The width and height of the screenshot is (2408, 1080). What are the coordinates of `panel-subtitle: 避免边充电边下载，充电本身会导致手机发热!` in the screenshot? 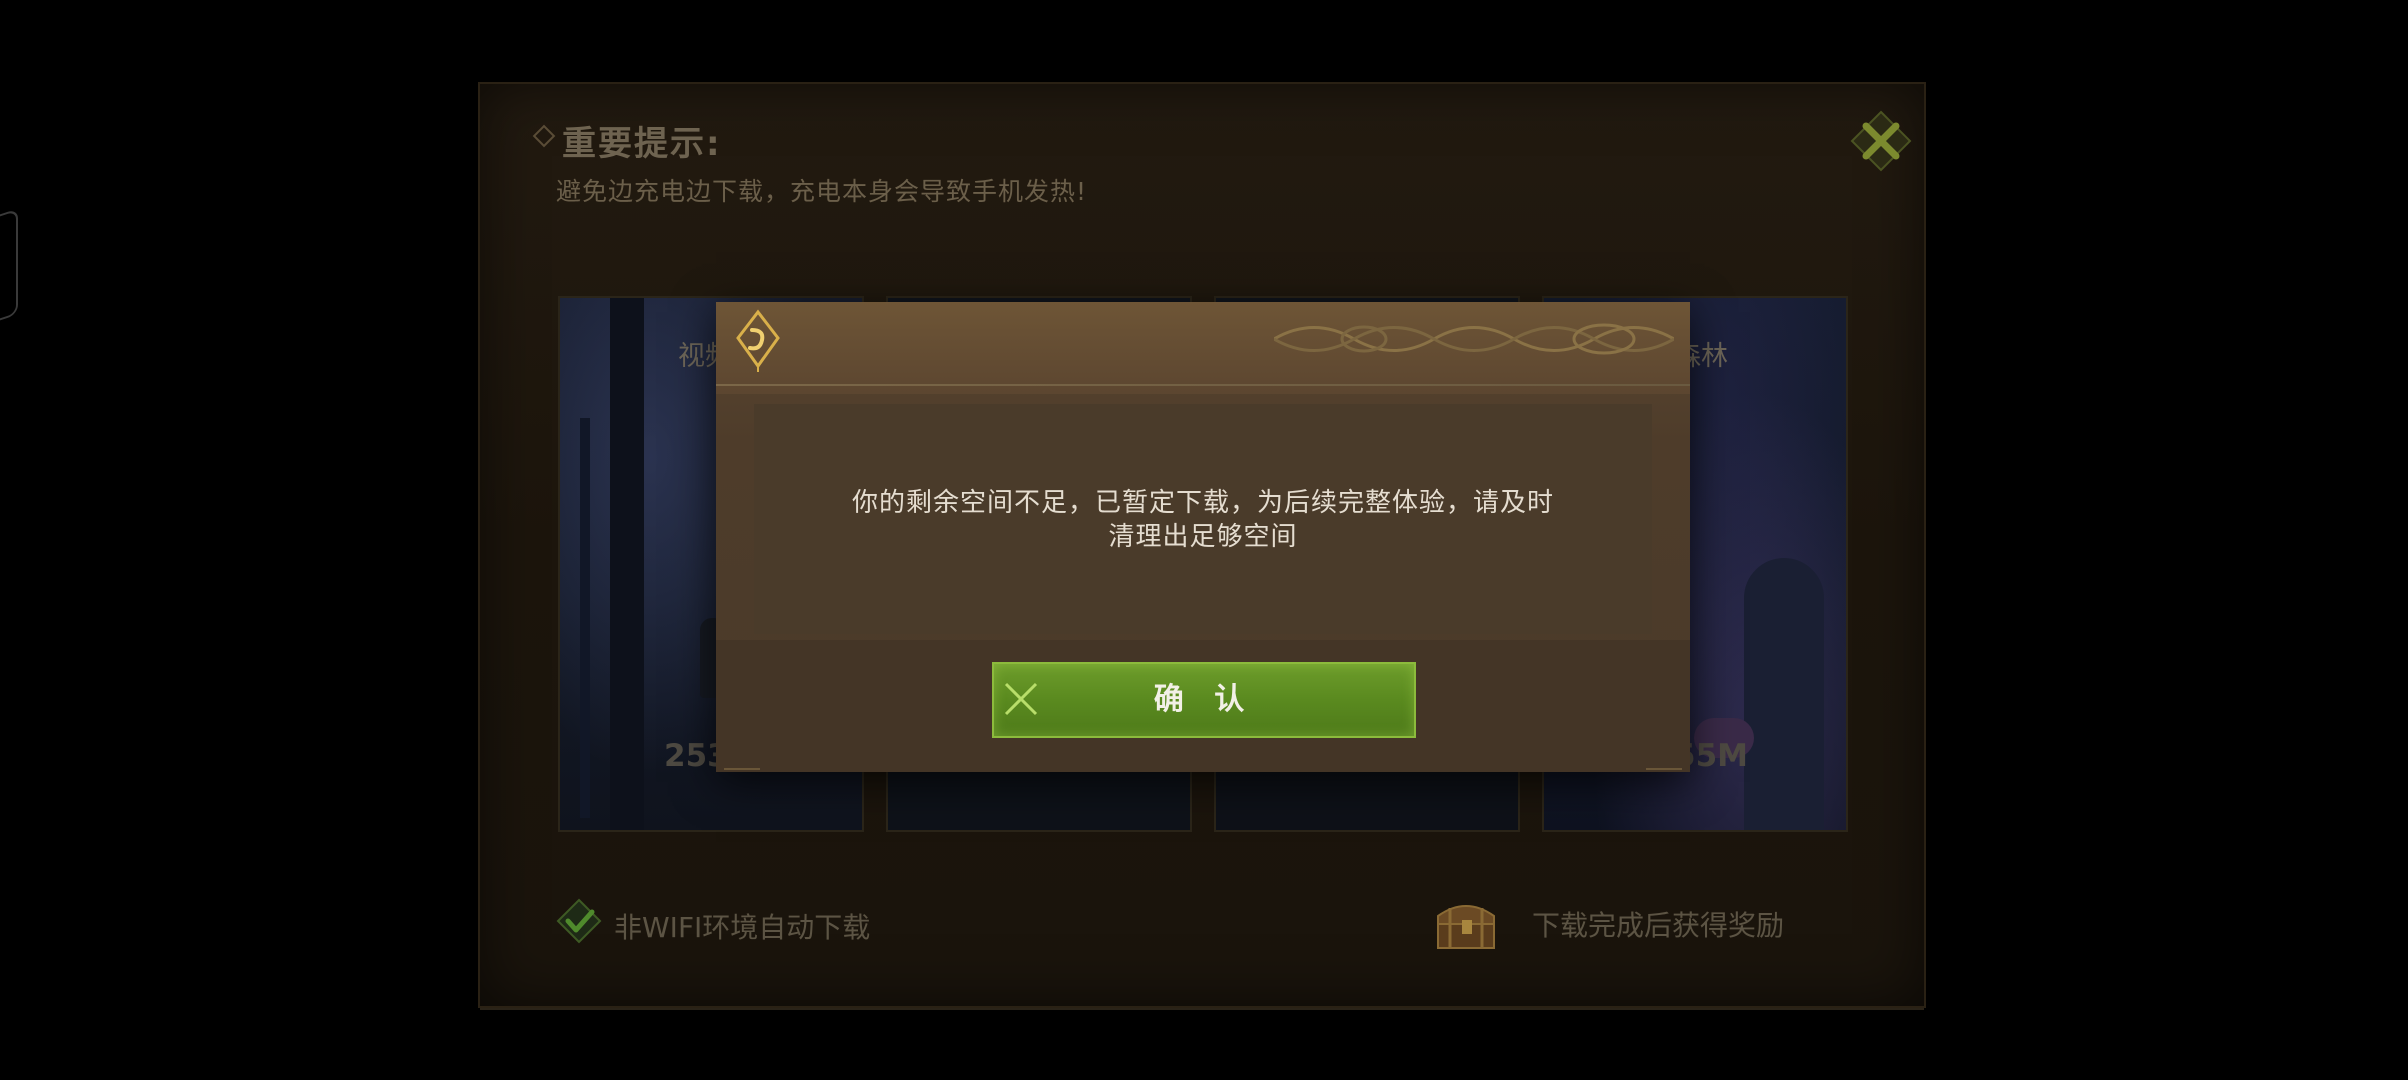 It's located at (822, 191).